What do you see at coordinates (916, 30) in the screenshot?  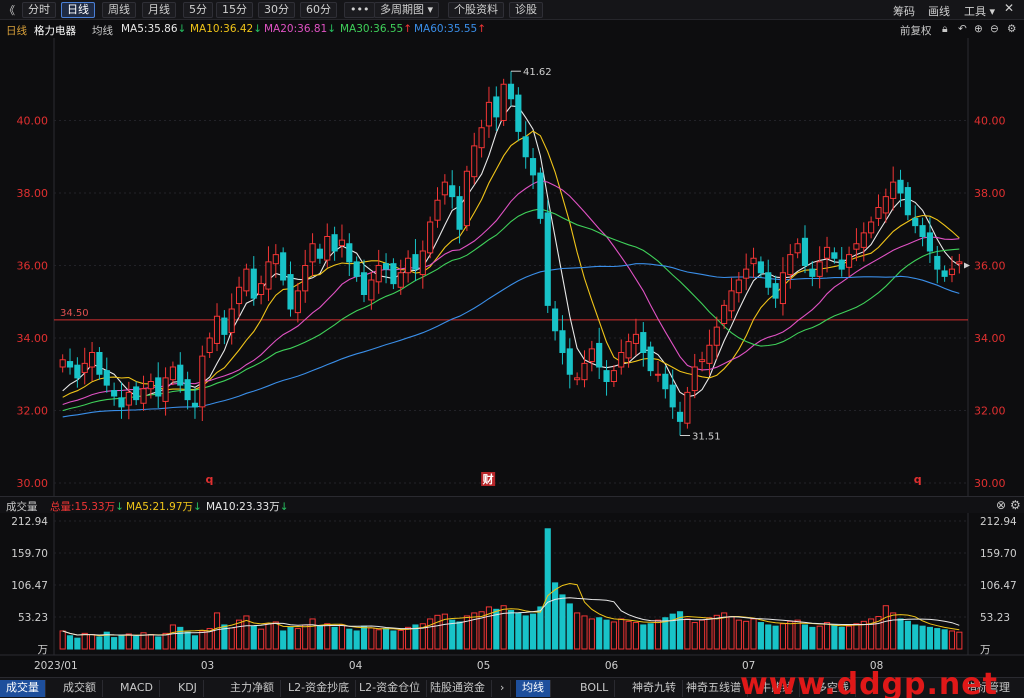 I see `adjust-label: 前复权` at bounding box center [916, 30].